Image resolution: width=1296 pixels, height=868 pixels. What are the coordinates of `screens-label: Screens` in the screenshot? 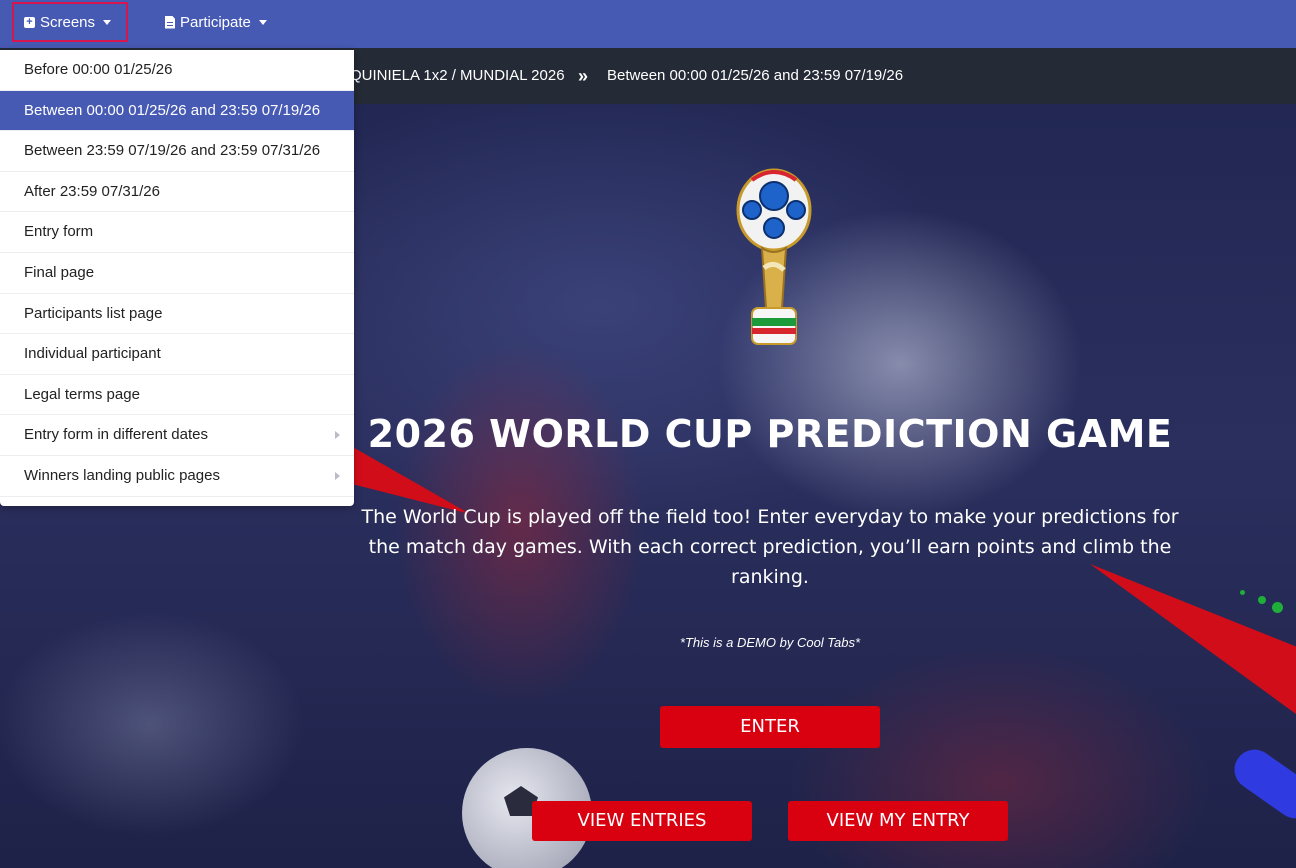 It's located at (68, 22).